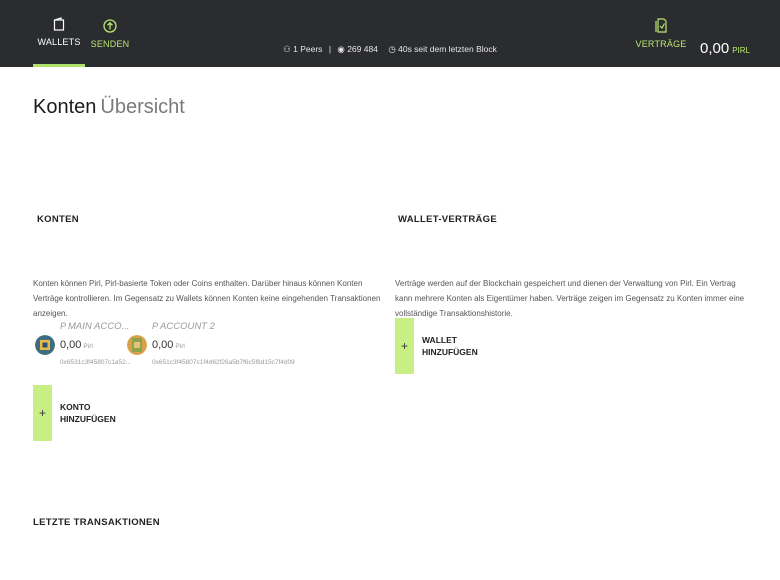 The width and height of the screenshot is (780, 580). I want to click on wallet-icon, so click(59, 24).